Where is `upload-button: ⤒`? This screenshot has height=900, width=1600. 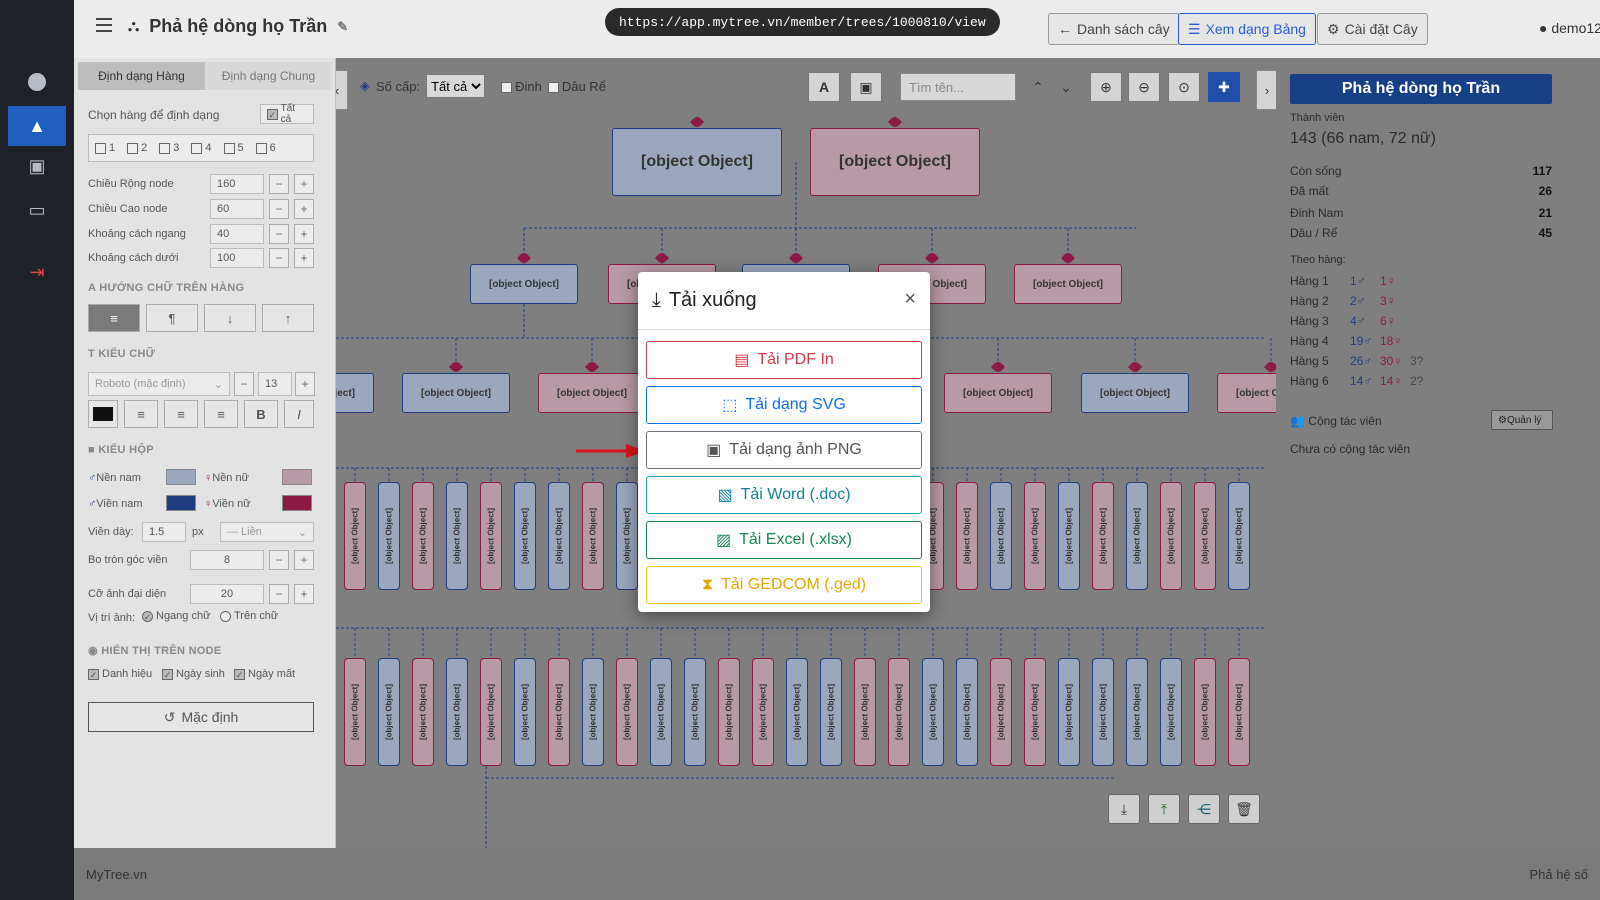 upload-button: ⤒ is located at coordinates (1164, 809).